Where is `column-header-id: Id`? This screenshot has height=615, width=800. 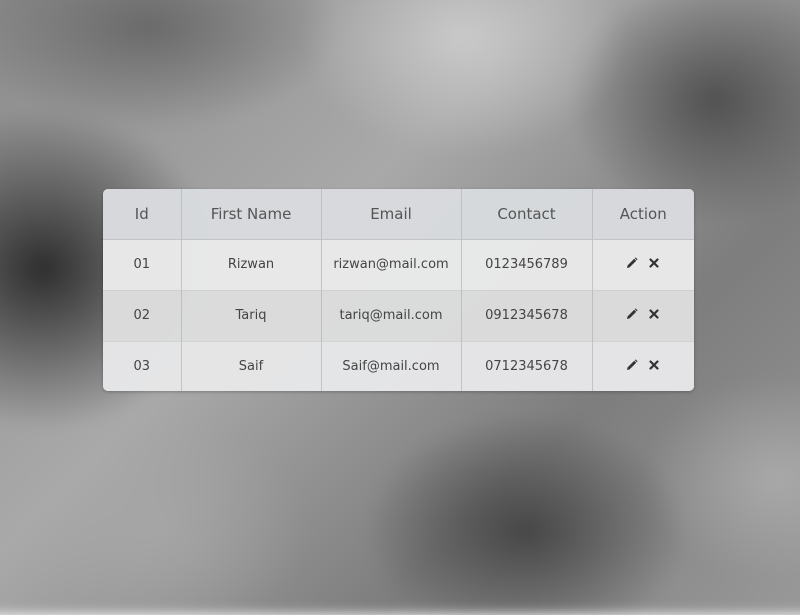 column-header-id: Id is located at coordinates (142, 214).